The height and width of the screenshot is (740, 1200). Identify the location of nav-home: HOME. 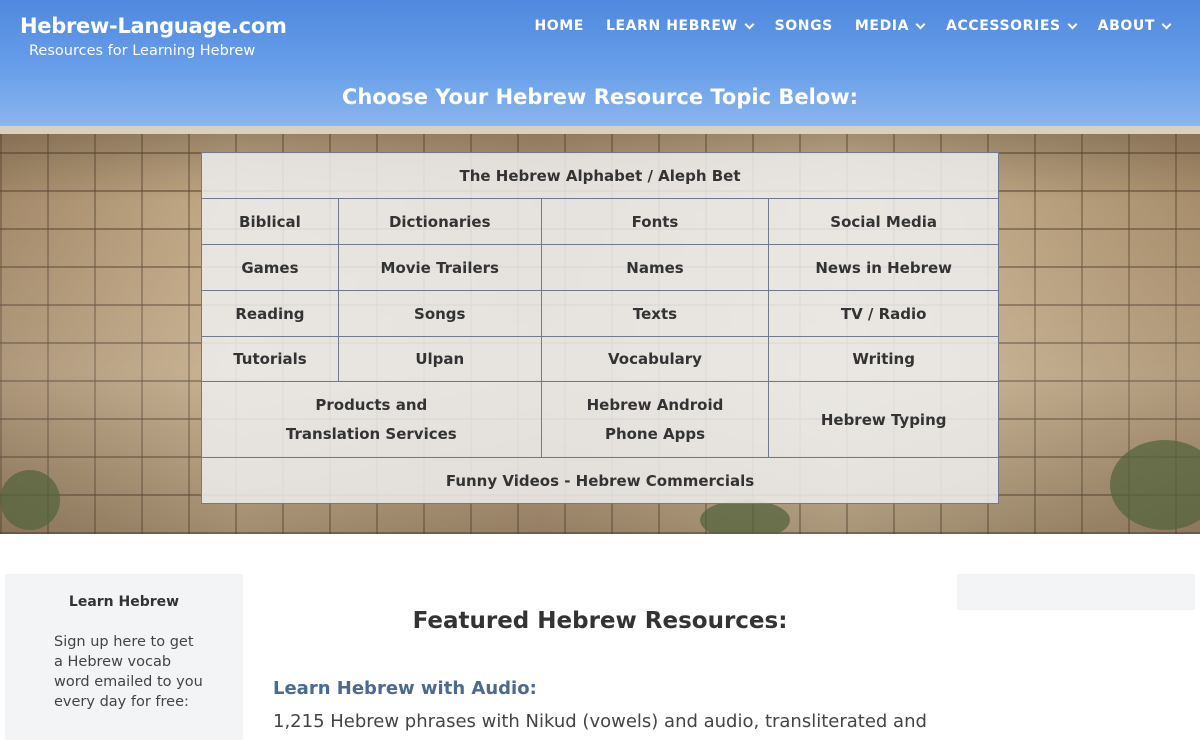
(559, 26).